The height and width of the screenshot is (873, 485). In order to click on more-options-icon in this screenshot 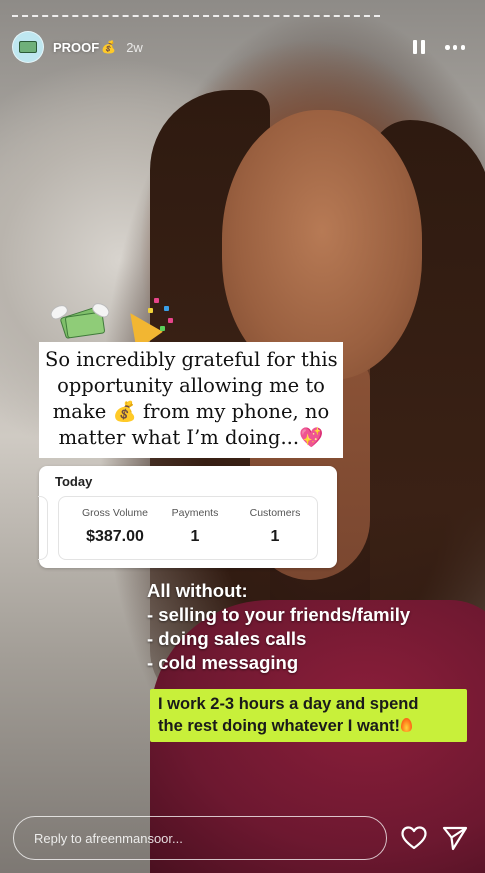, I will do `click(455, 47)`.